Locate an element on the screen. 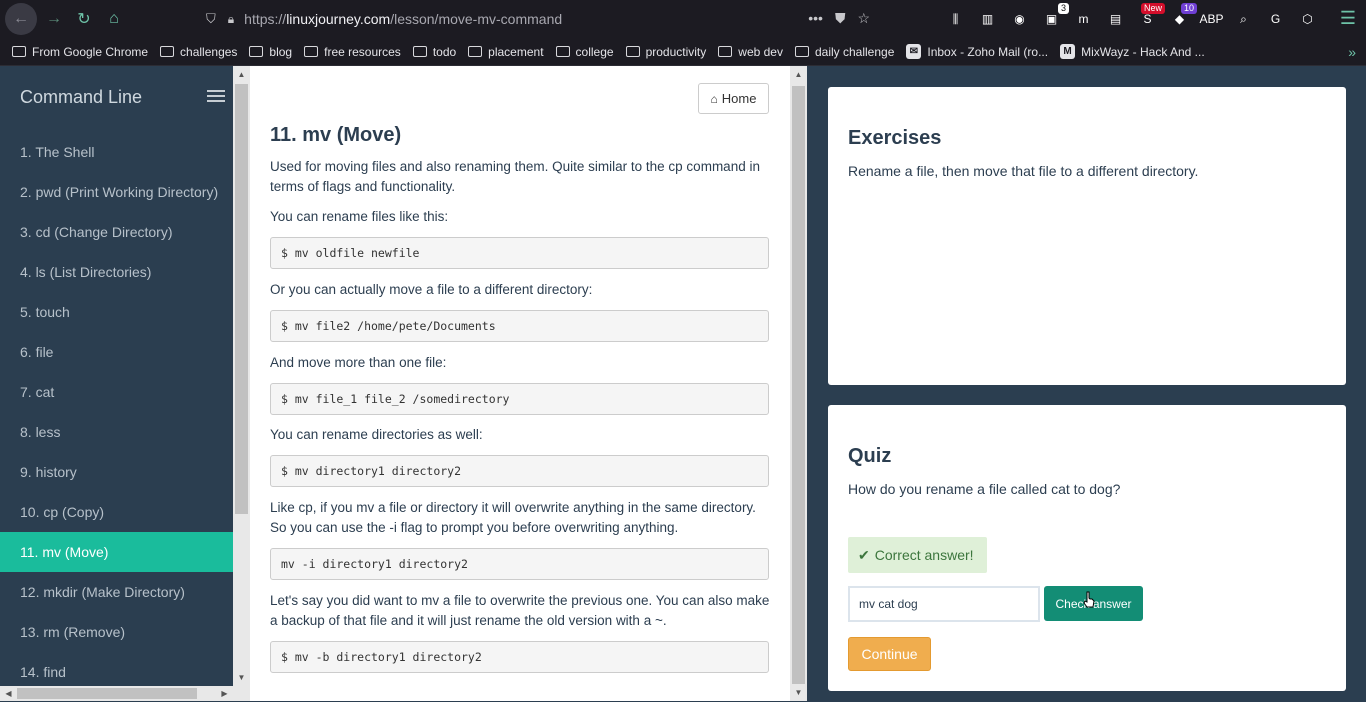 This screenshot has width=1366, height=702. lesson-title: 11. mv (Move) is located at coordinates (336, 135).